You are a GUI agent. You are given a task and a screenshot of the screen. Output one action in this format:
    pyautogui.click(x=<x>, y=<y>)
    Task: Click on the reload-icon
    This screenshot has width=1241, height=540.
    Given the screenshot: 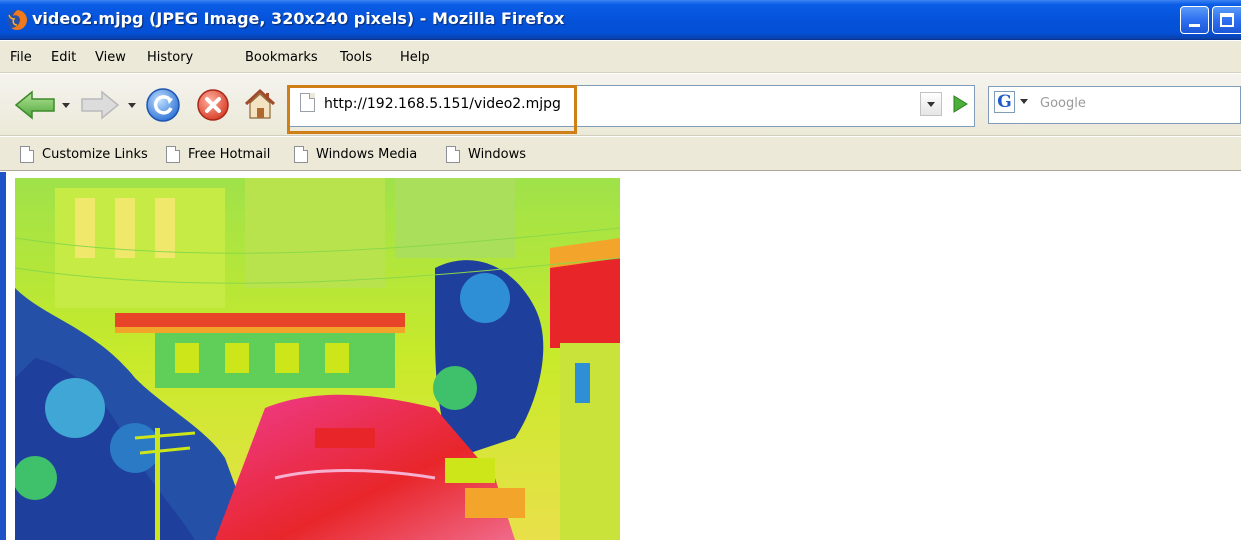 What is the action you would take?
    pyautogui.click(x=163, y=105)
    